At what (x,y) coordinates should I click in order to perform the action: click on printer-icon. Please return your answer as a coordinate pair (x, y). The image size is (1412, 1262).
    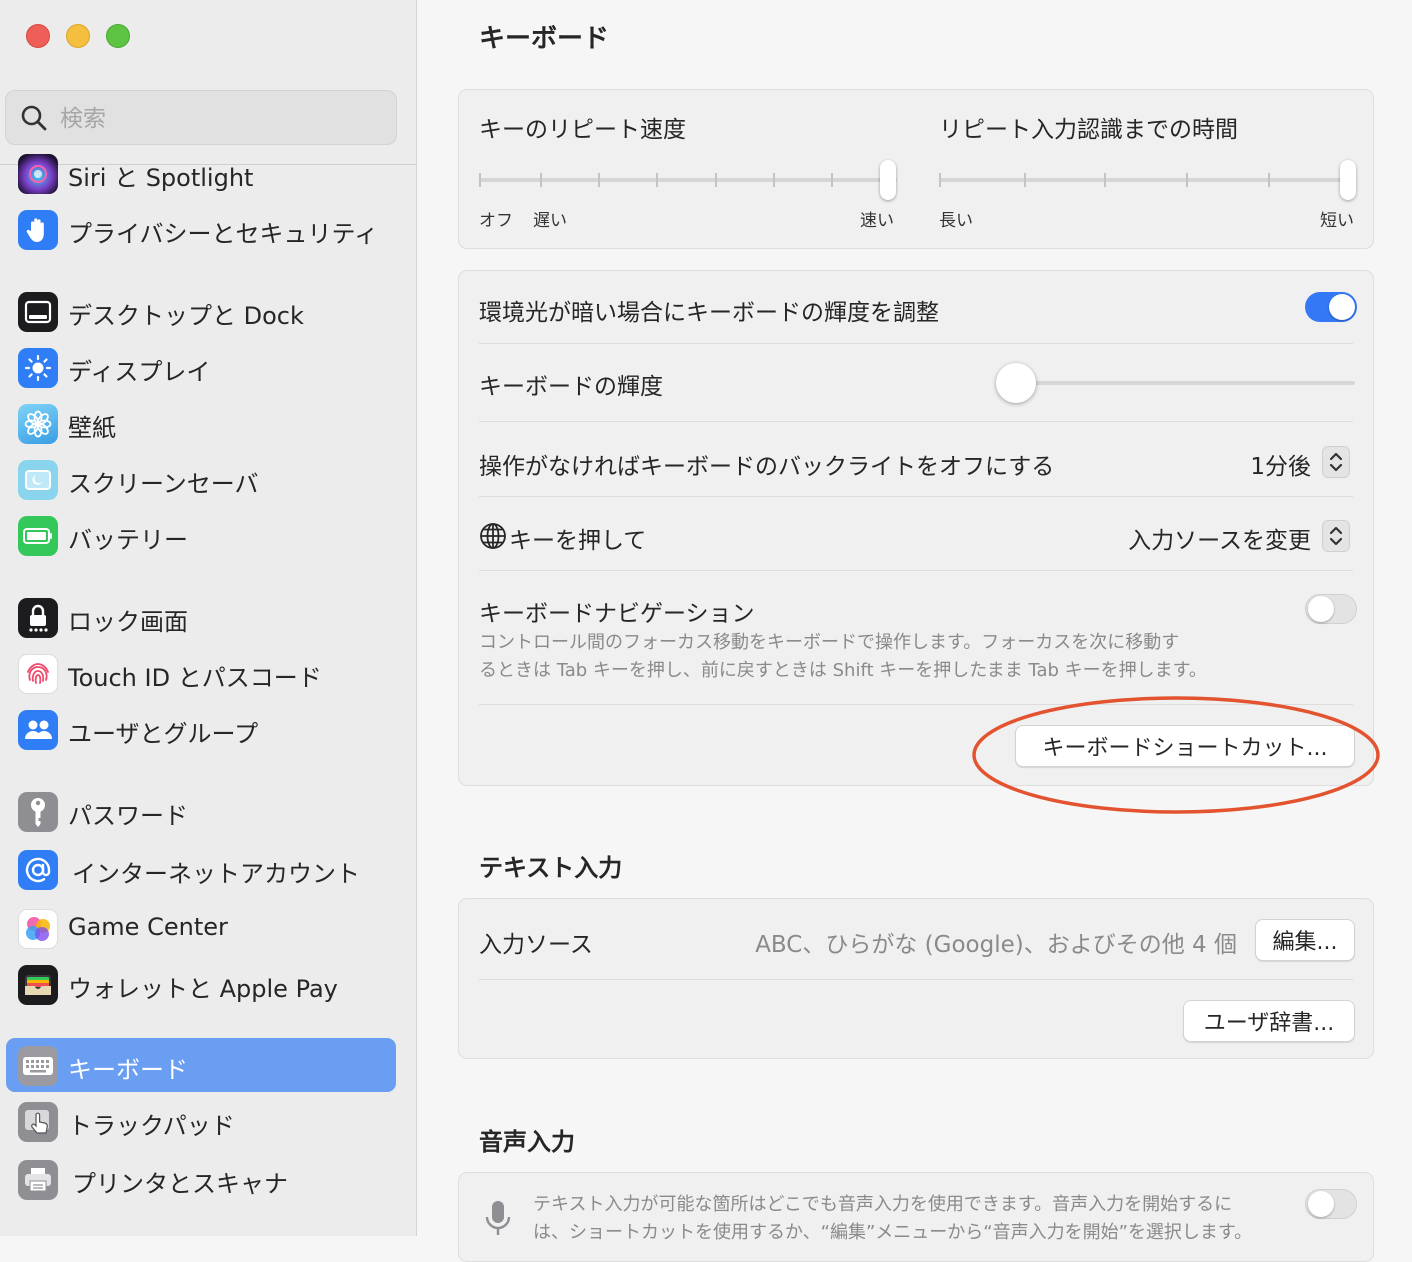
    Looking at the image, I should click on (38, 1180).